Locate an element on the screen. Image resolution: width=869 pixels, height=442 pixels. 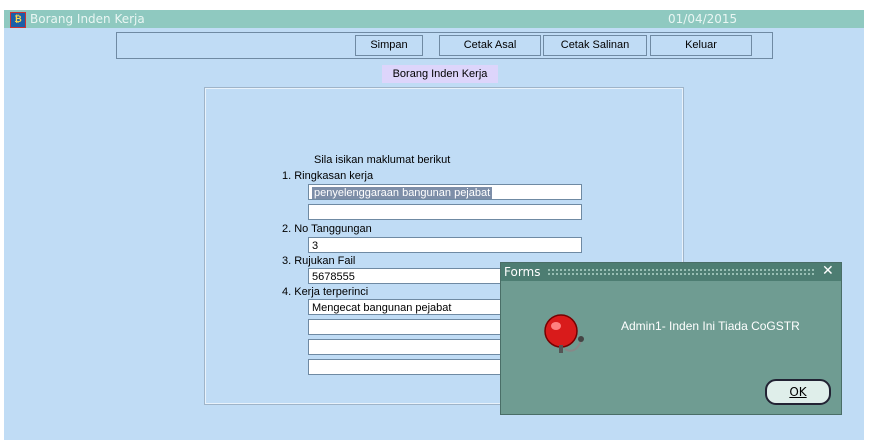
toolbar: Simpan Cetak Asal Cetak Salinan Keluar is located at coordinates (444, 45).